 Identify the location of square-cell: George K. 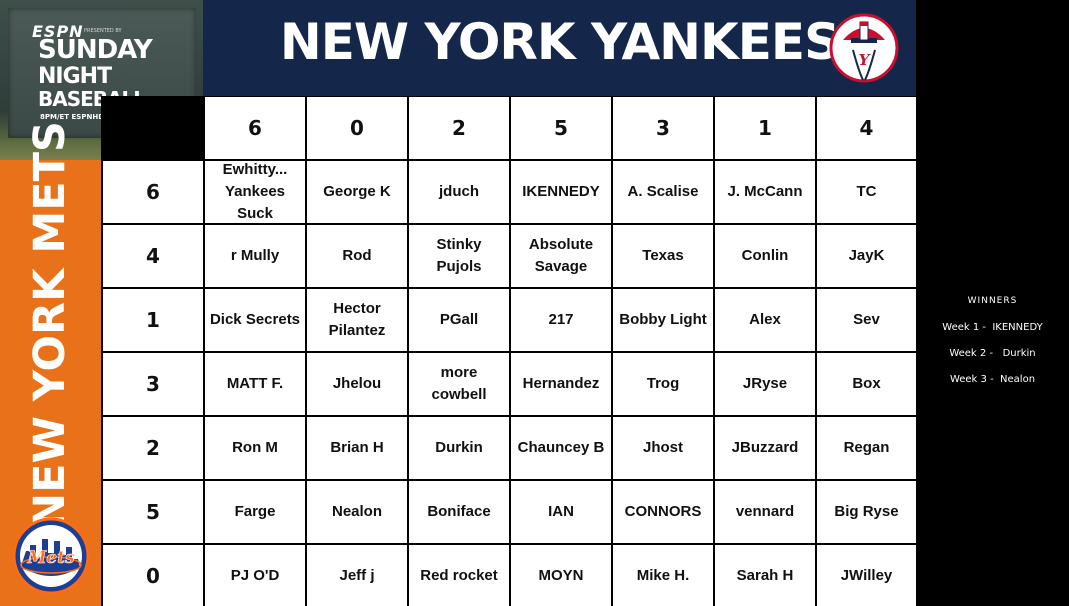
(357, 192).